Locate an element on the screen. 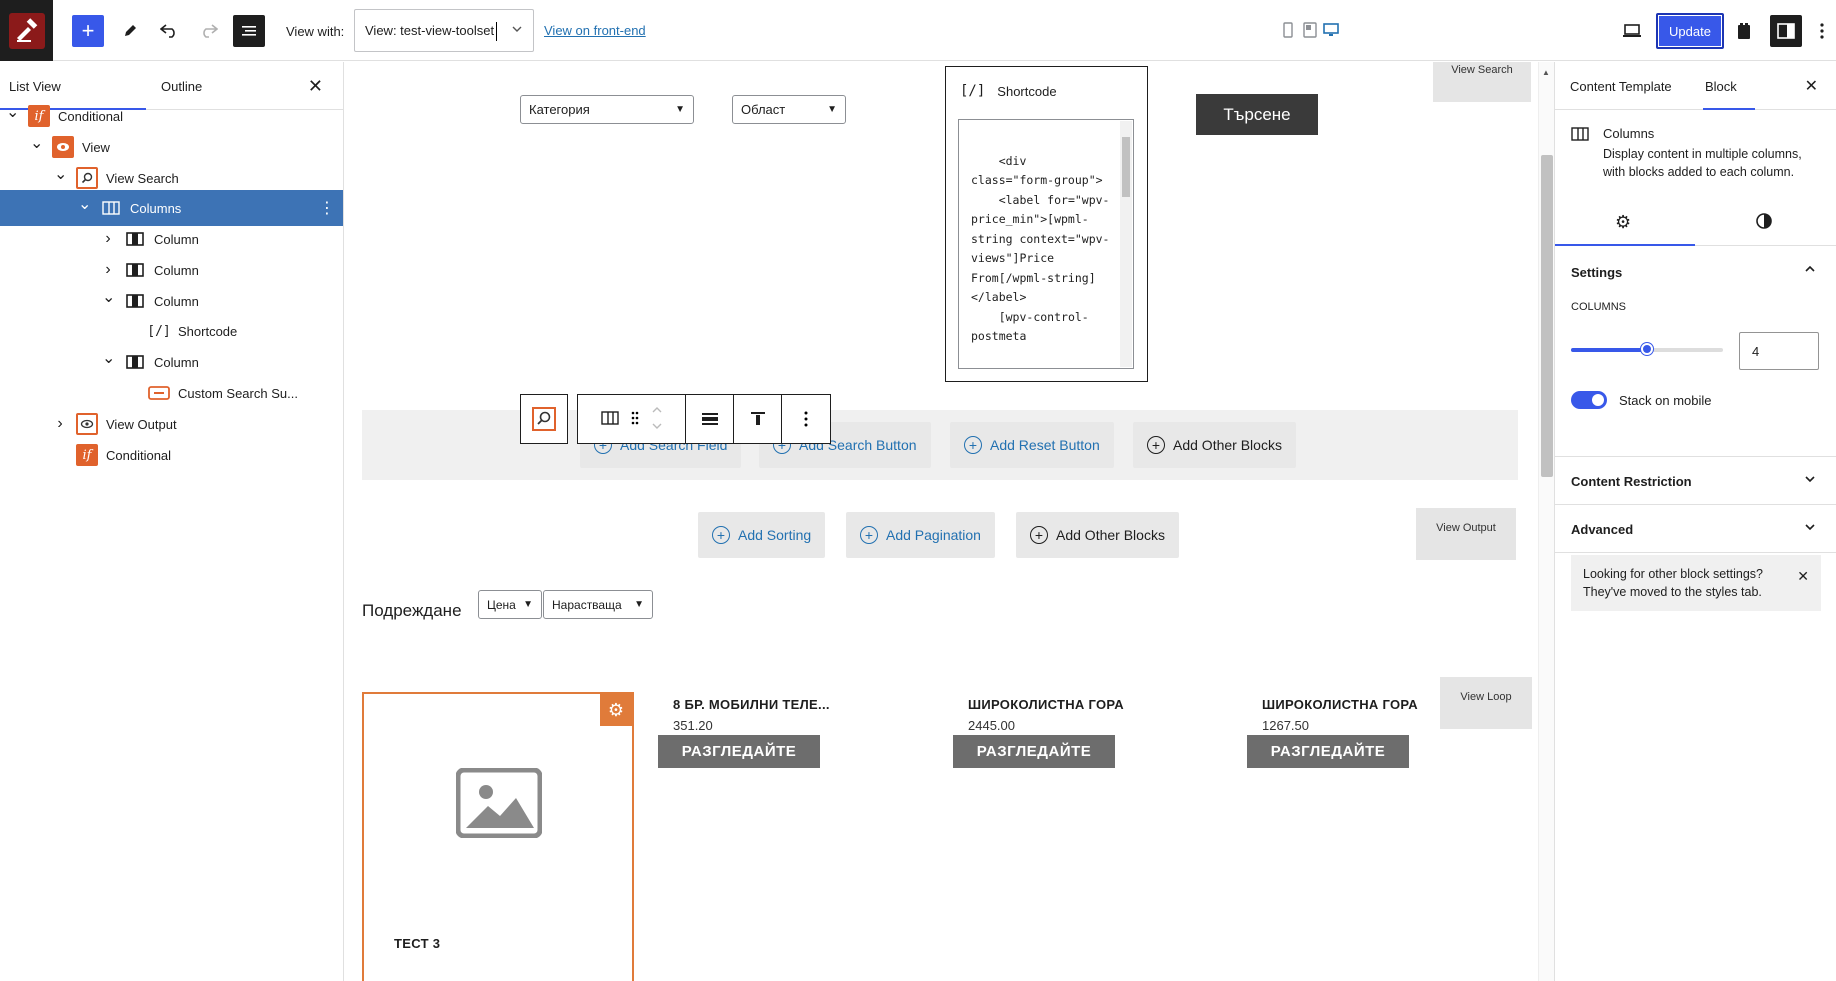  settings-gear-icon: ⚙ is located at coordinates (1623, 222).